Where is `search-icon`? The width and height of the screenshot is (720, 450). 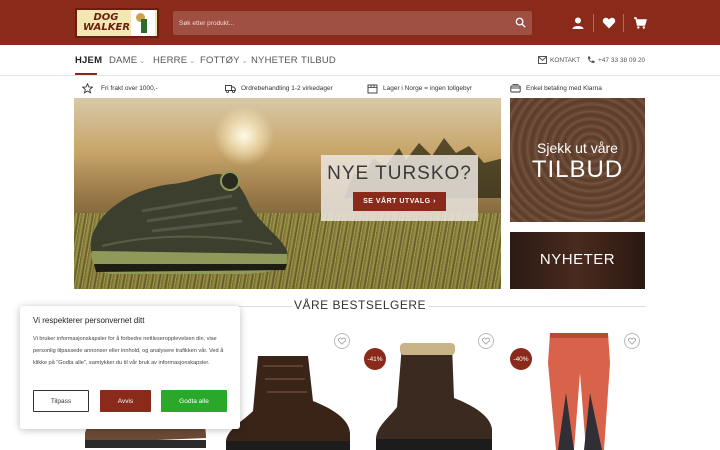 search-icon is located at coordinates (520, 22).